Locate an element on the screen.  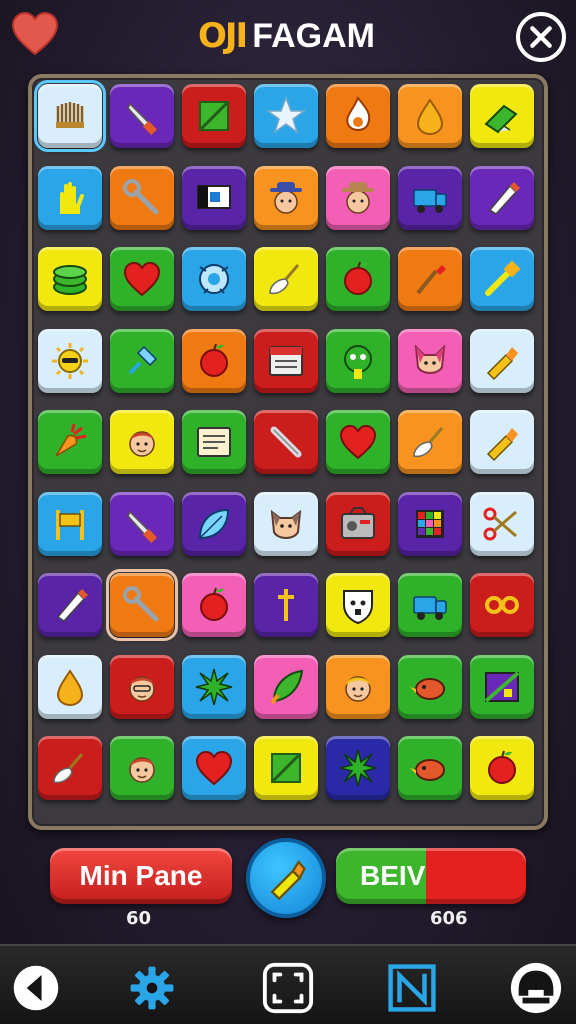
truck-icon is located at coordinates (430, 200).